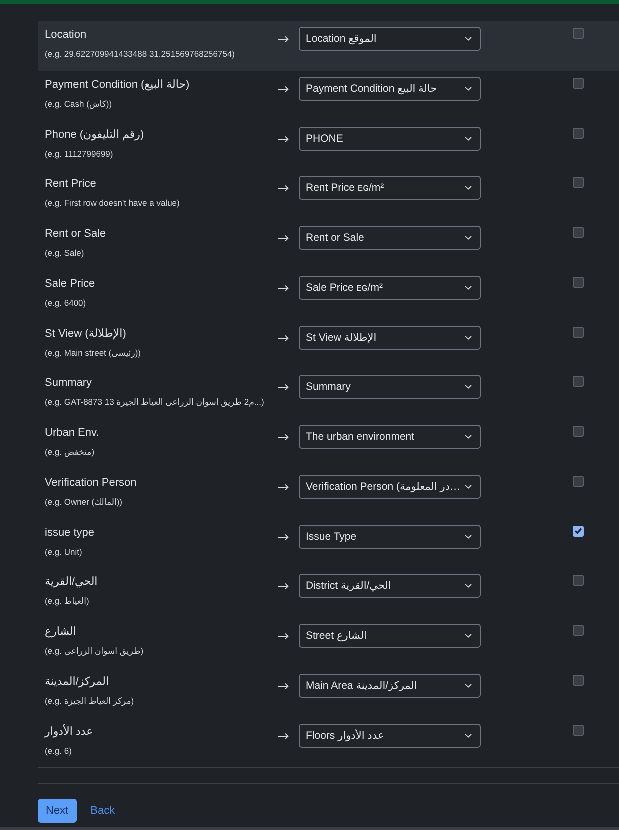 The height and width of the screenshot is (830, 619). I want to click on column-select: Summary, so click(390, 387).